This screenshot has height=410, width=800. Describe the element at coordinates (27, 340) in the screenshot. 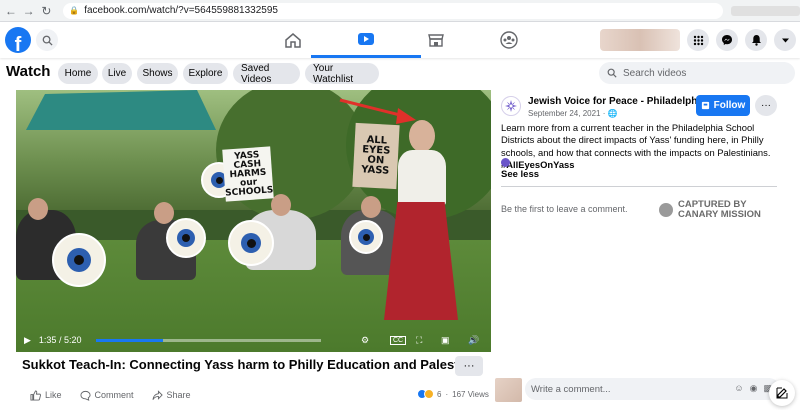

I see `play-icon: ▶` at that location.